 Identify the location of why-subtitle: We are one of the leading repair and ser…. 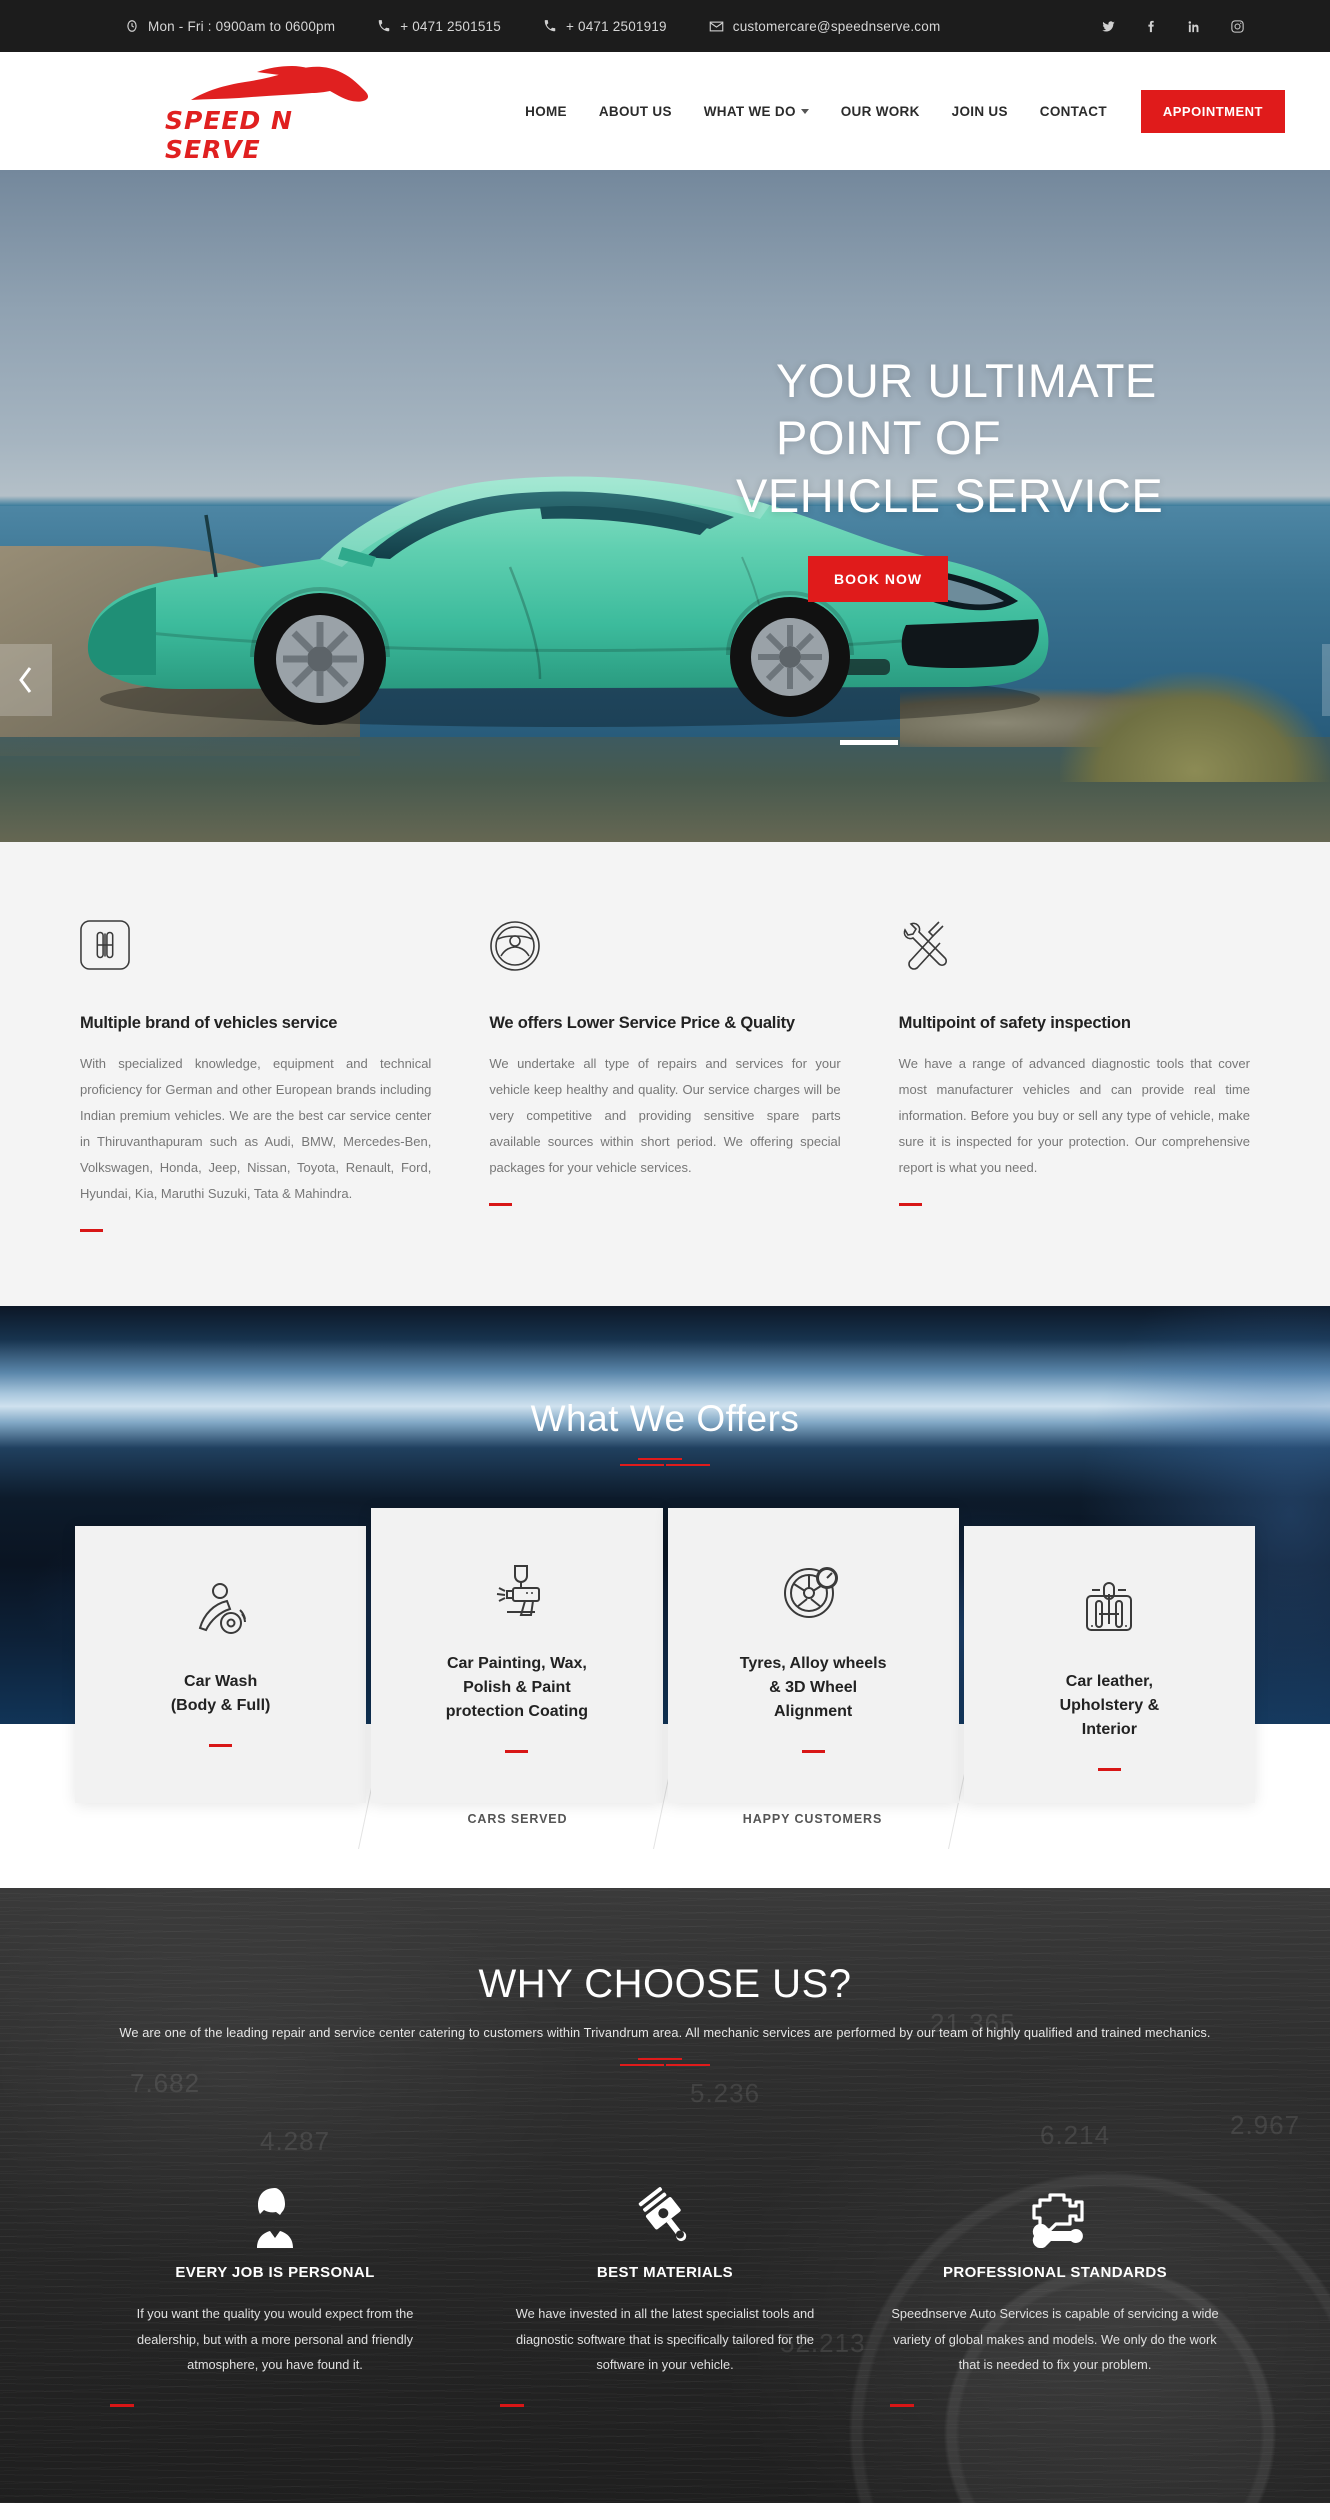
(665, 2032).